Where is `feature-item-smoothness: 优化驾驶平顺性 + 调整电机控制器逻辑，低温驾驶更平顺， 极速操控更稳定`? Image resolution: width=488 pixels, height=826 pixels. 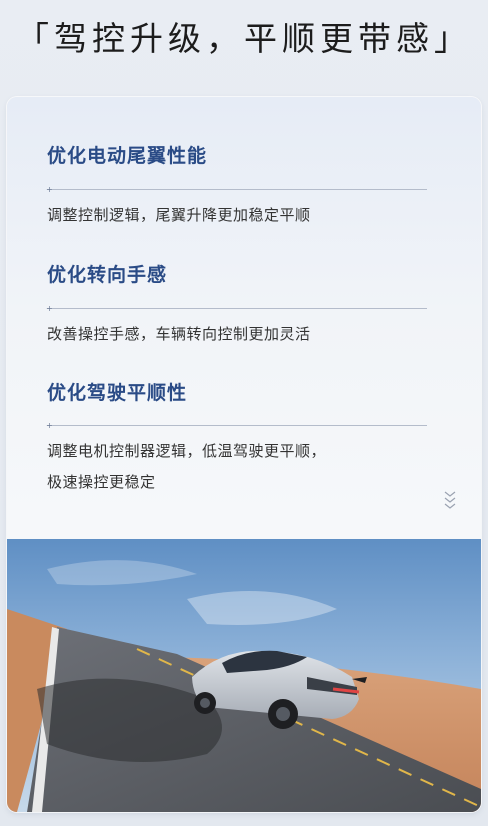
feature-item-smoothness: 优化驾驶平顺性 + 调整电机控制器逻辑，低温驾驶更平顺， 极速操控更稳定 is located at coordinates (236, 434).